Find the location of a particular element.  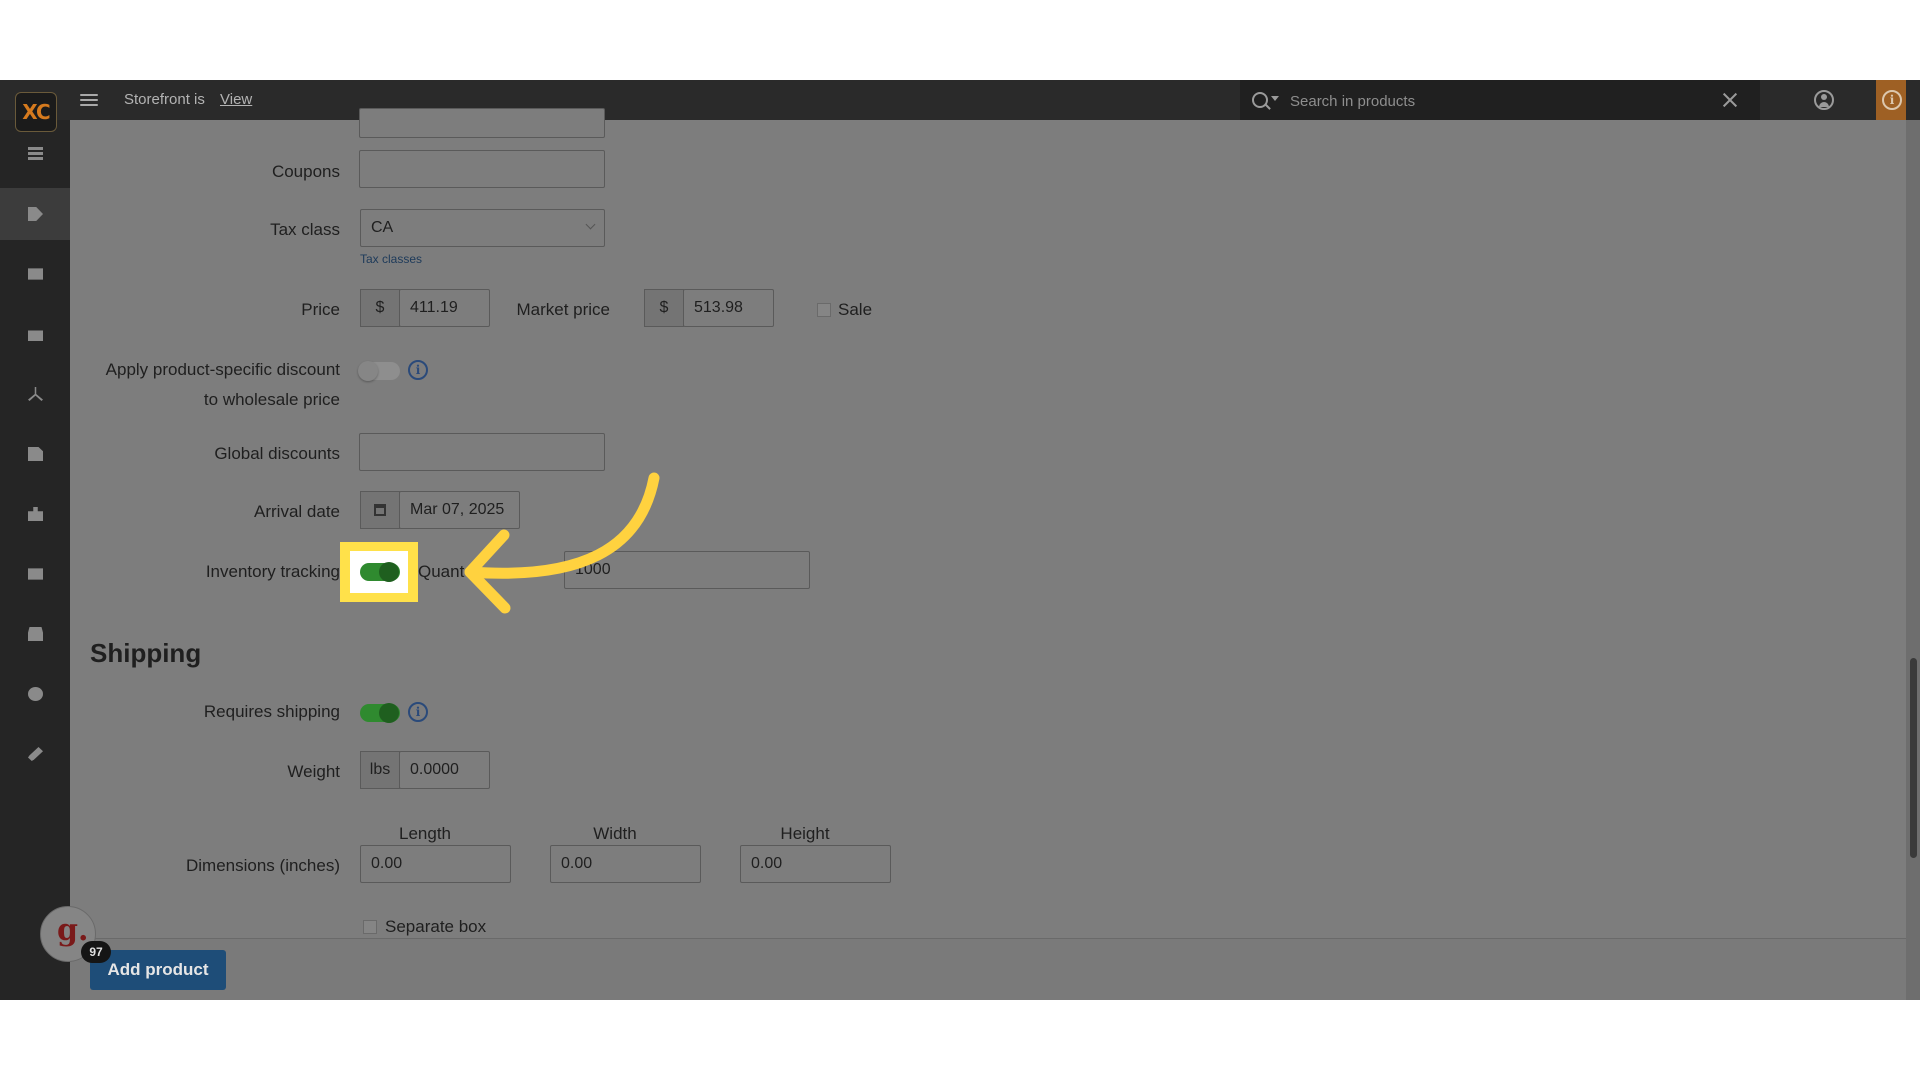

scrollbar-thumb is located at coordinates (1913, 758).